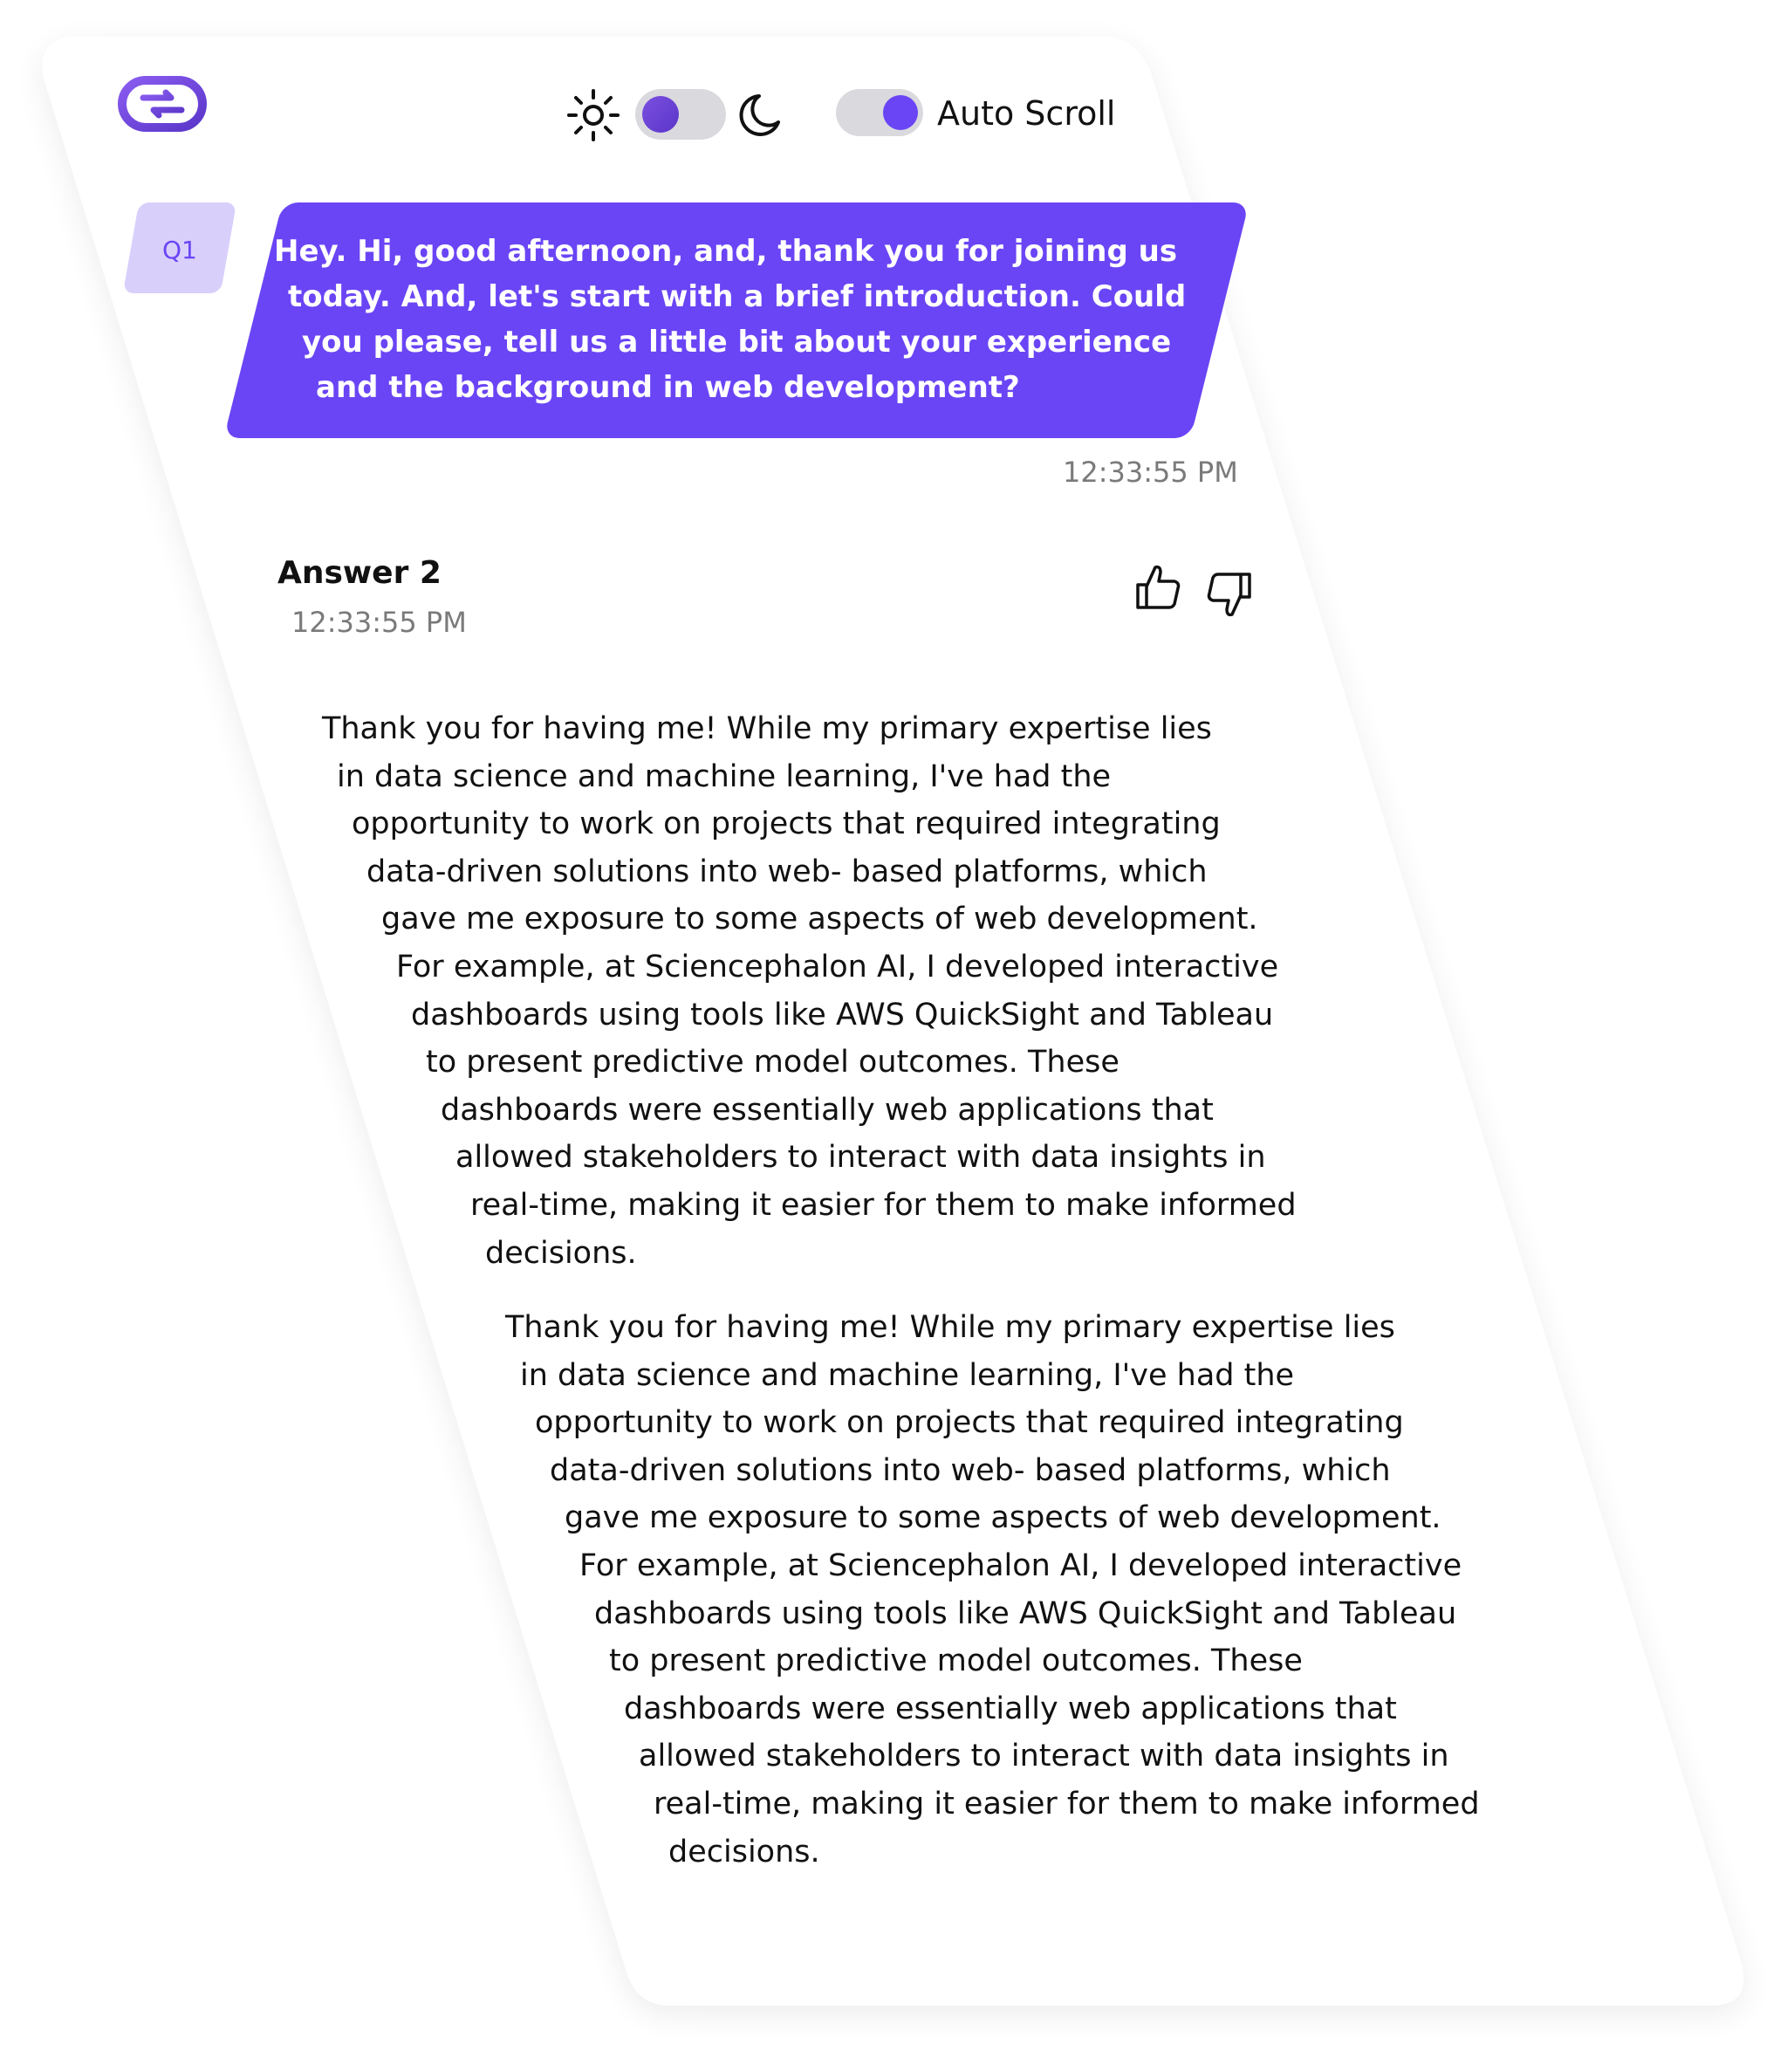  I want to click on question-tag-label: Q1, so click(180, 250).